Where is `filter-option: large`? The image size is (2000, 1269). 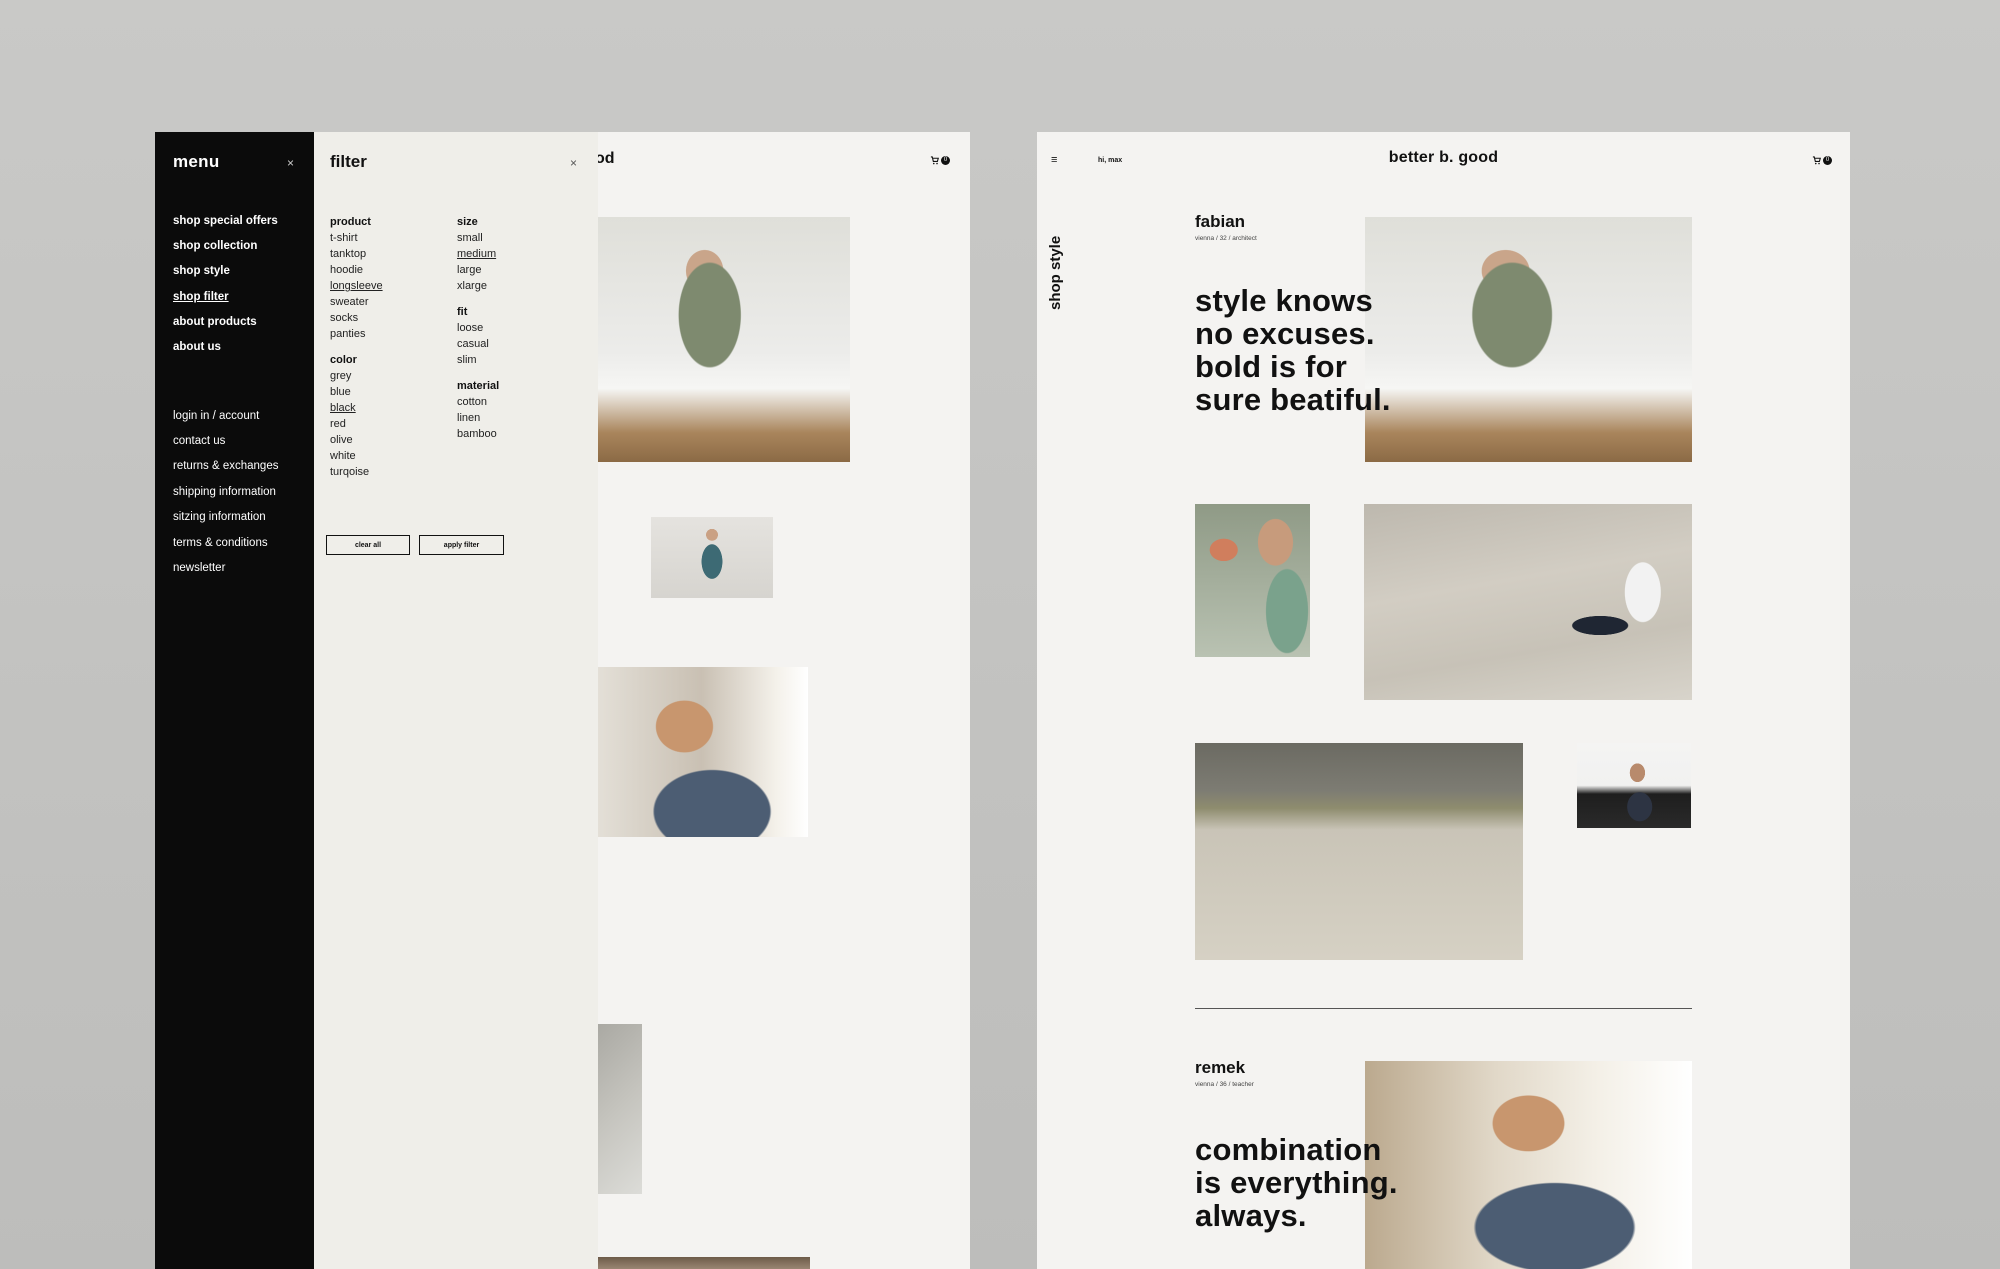
filter-option: large is located at coordinates (478, 270).